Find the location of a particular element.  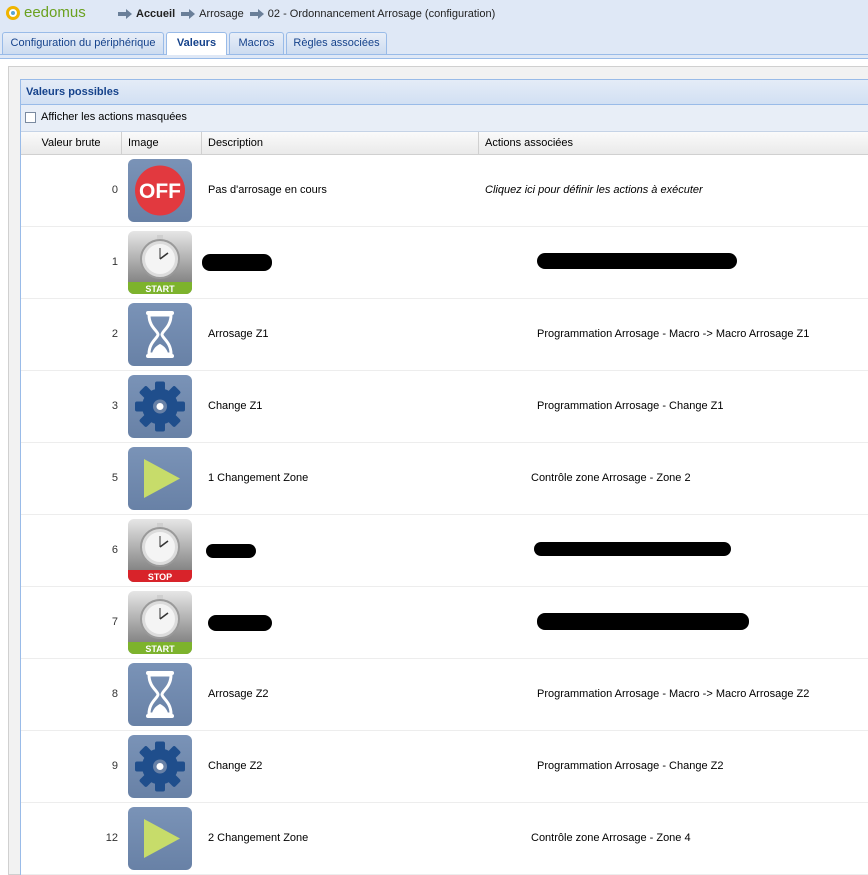

logo: eedomus is located at coordinates (46, 12).